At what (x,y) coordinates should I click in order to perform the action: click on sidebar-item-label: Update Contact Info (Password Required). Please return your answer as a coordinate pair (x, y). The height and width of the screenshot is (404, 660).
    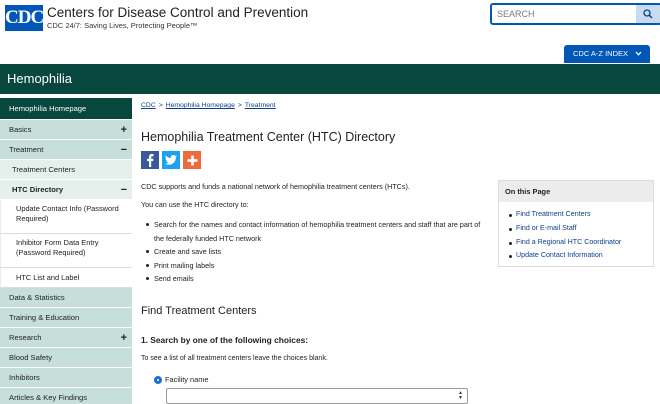
    Looking at the image, I should click on (67, 213).